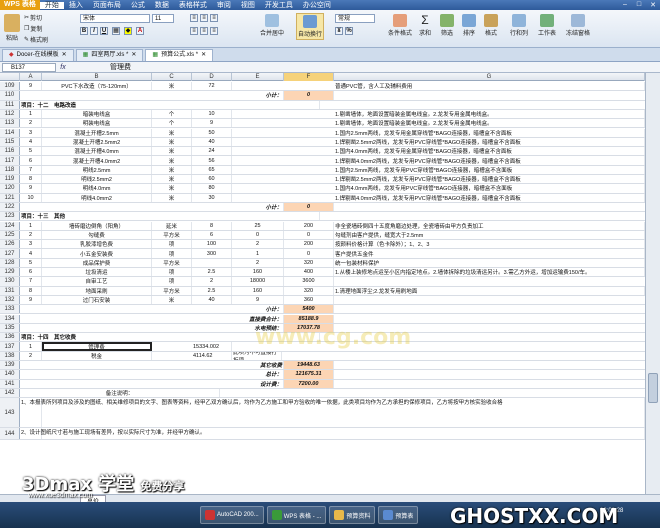 This screenshot has height=528, width=660. I want to click on fx-icon: fx, so click(63, 67).